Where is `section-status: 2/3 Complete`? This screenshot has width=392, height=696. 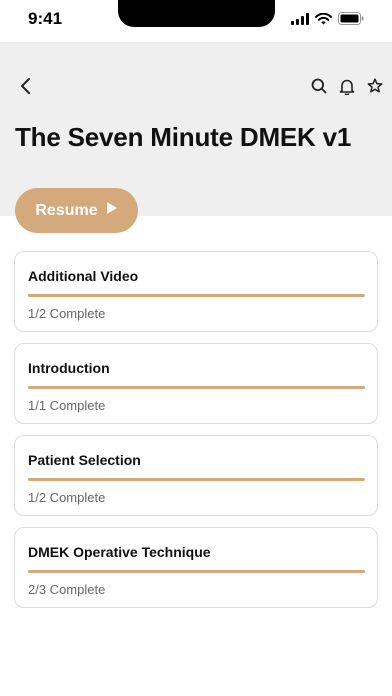 section-status: 2/3 Complete is located at coordinates (67, 589).